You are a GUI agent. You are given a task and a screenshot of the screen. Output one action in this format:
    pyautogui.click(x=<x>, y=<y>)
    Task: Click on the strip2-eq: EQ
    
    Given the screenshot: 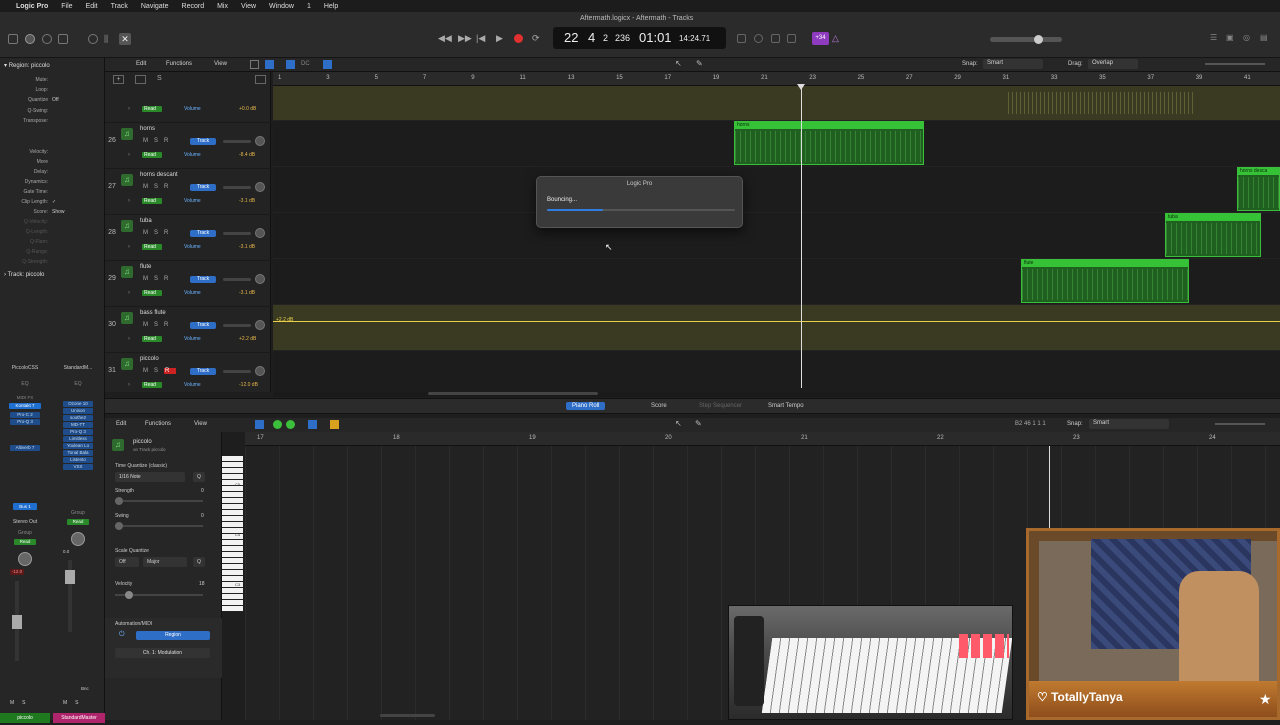 What is the action you would take?
    pyautogui.click(x=78, y=384)
    